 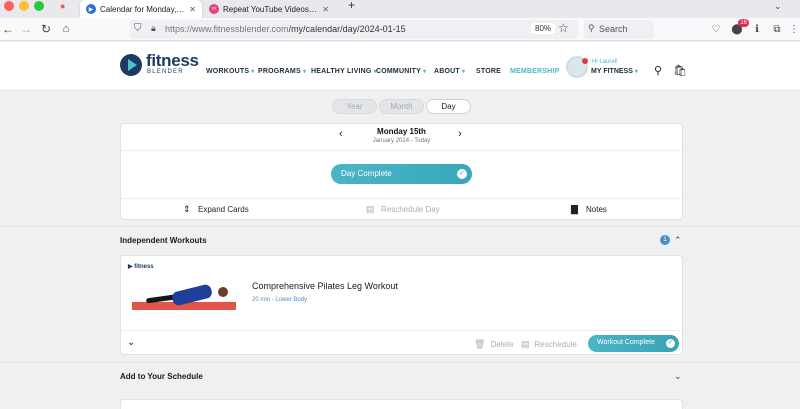 What do you see at coordinates (448, 106) in the screenshot?
I see `view-day-button: Day` at bounding box center [448, 106].